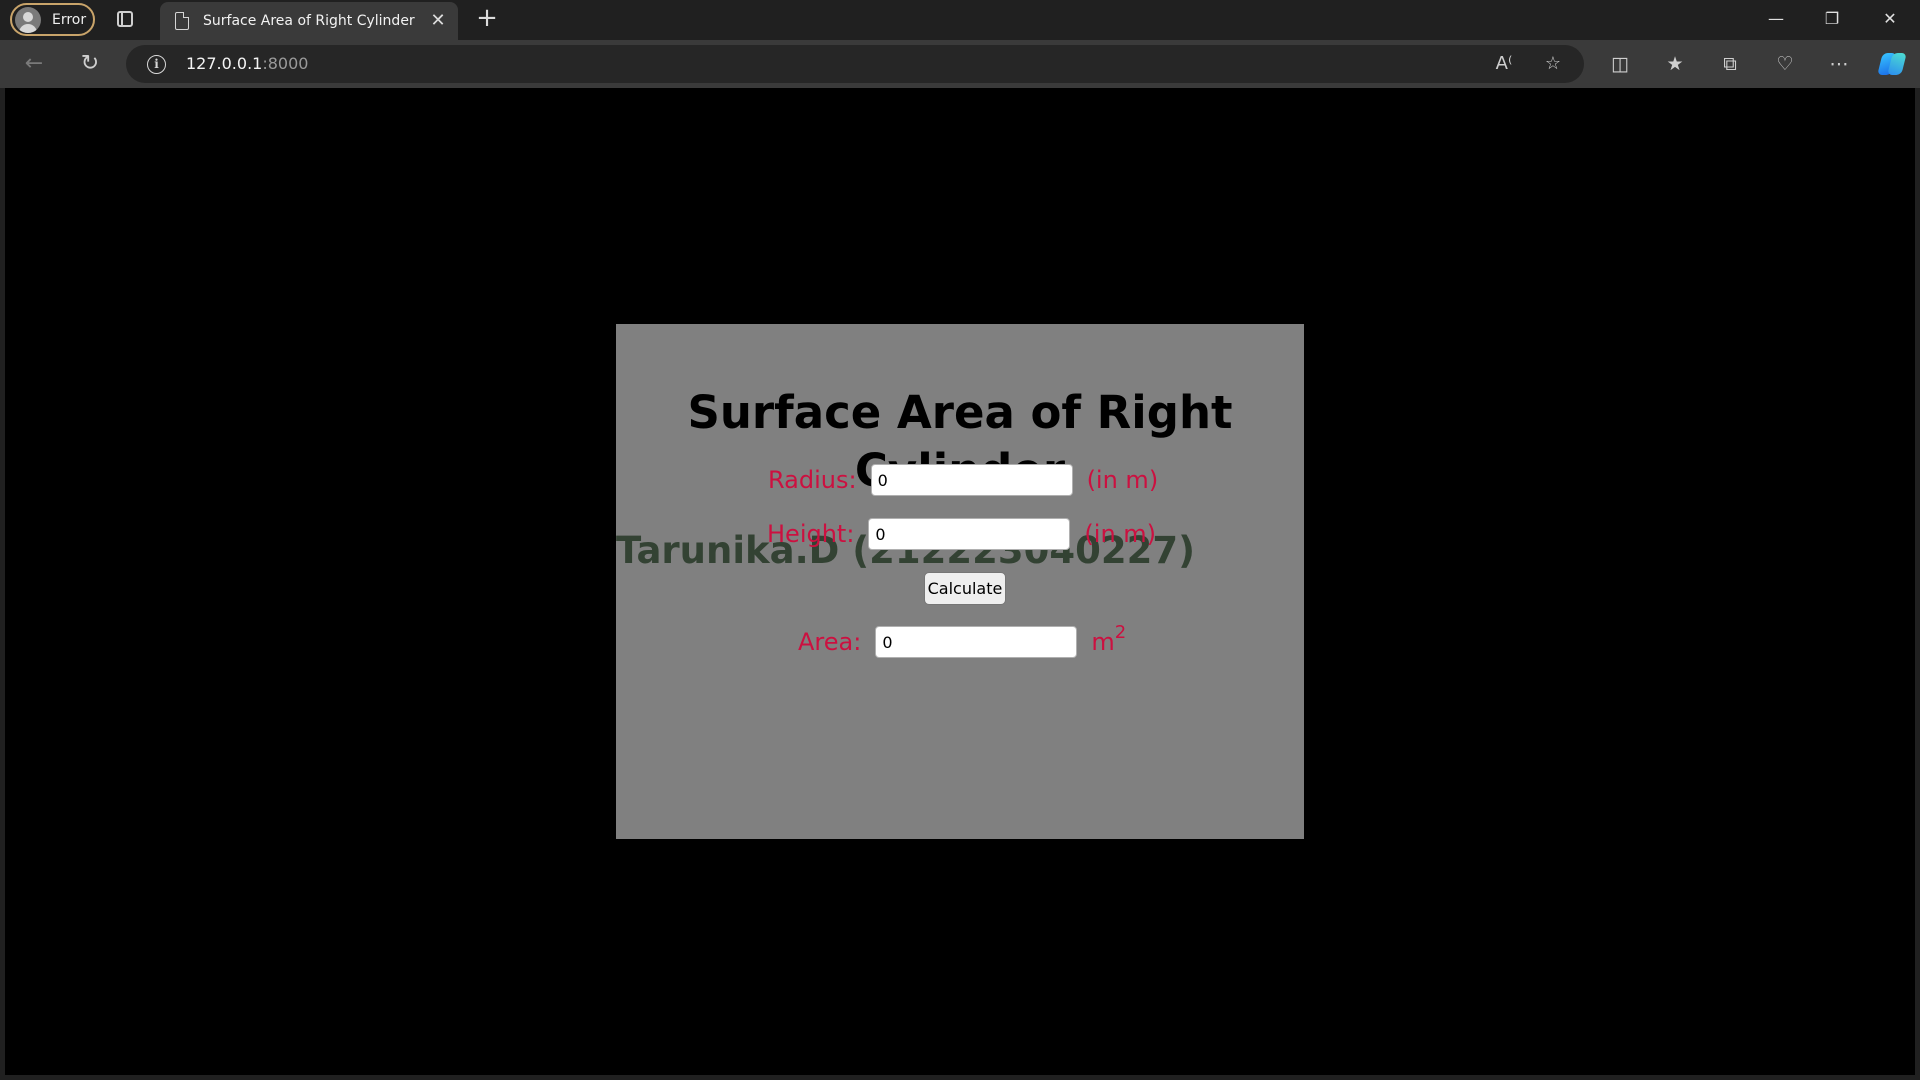 This screenshot has height=1080, width=1920. What do you see at coordinates (182, 21) in the screenshot?
I see `page-icon` at bounding box center [182, 21].